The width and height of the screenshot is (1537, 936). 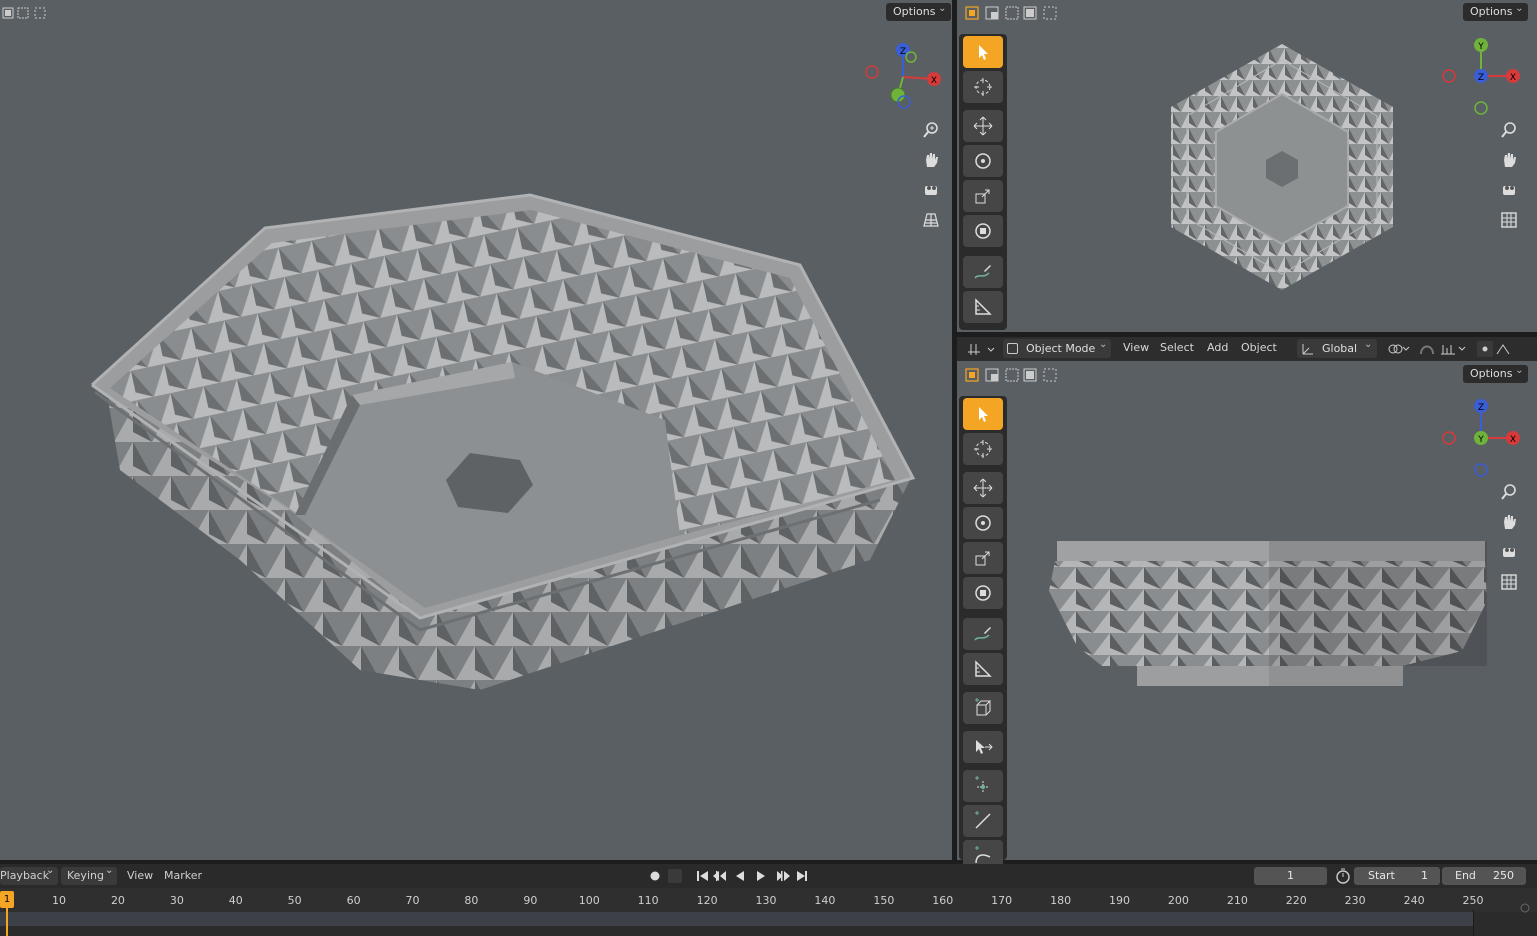 What do you see at coordinates (471, 900) in the screenshot?
I see `timeline-tick-label: 80` at bounding box center [471, 900].